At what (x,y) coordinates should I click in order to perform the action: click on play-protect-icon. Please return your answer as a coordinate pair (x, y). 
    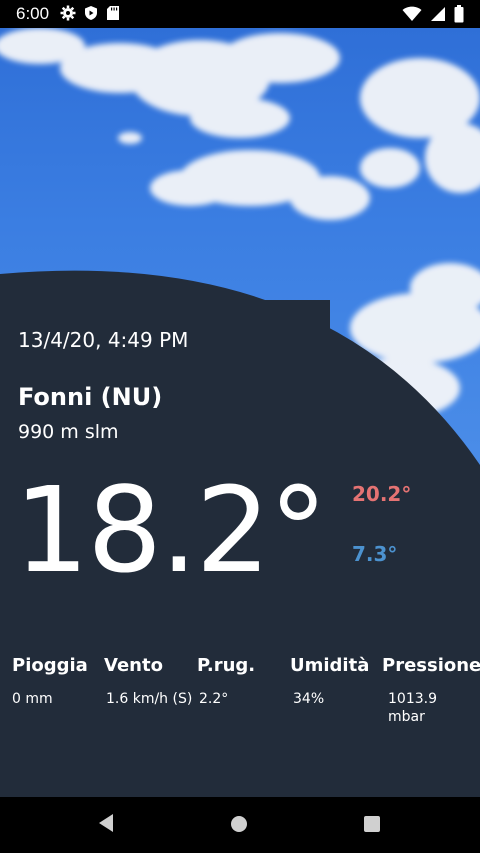
    Looking at the image, I should click on (91, 15).